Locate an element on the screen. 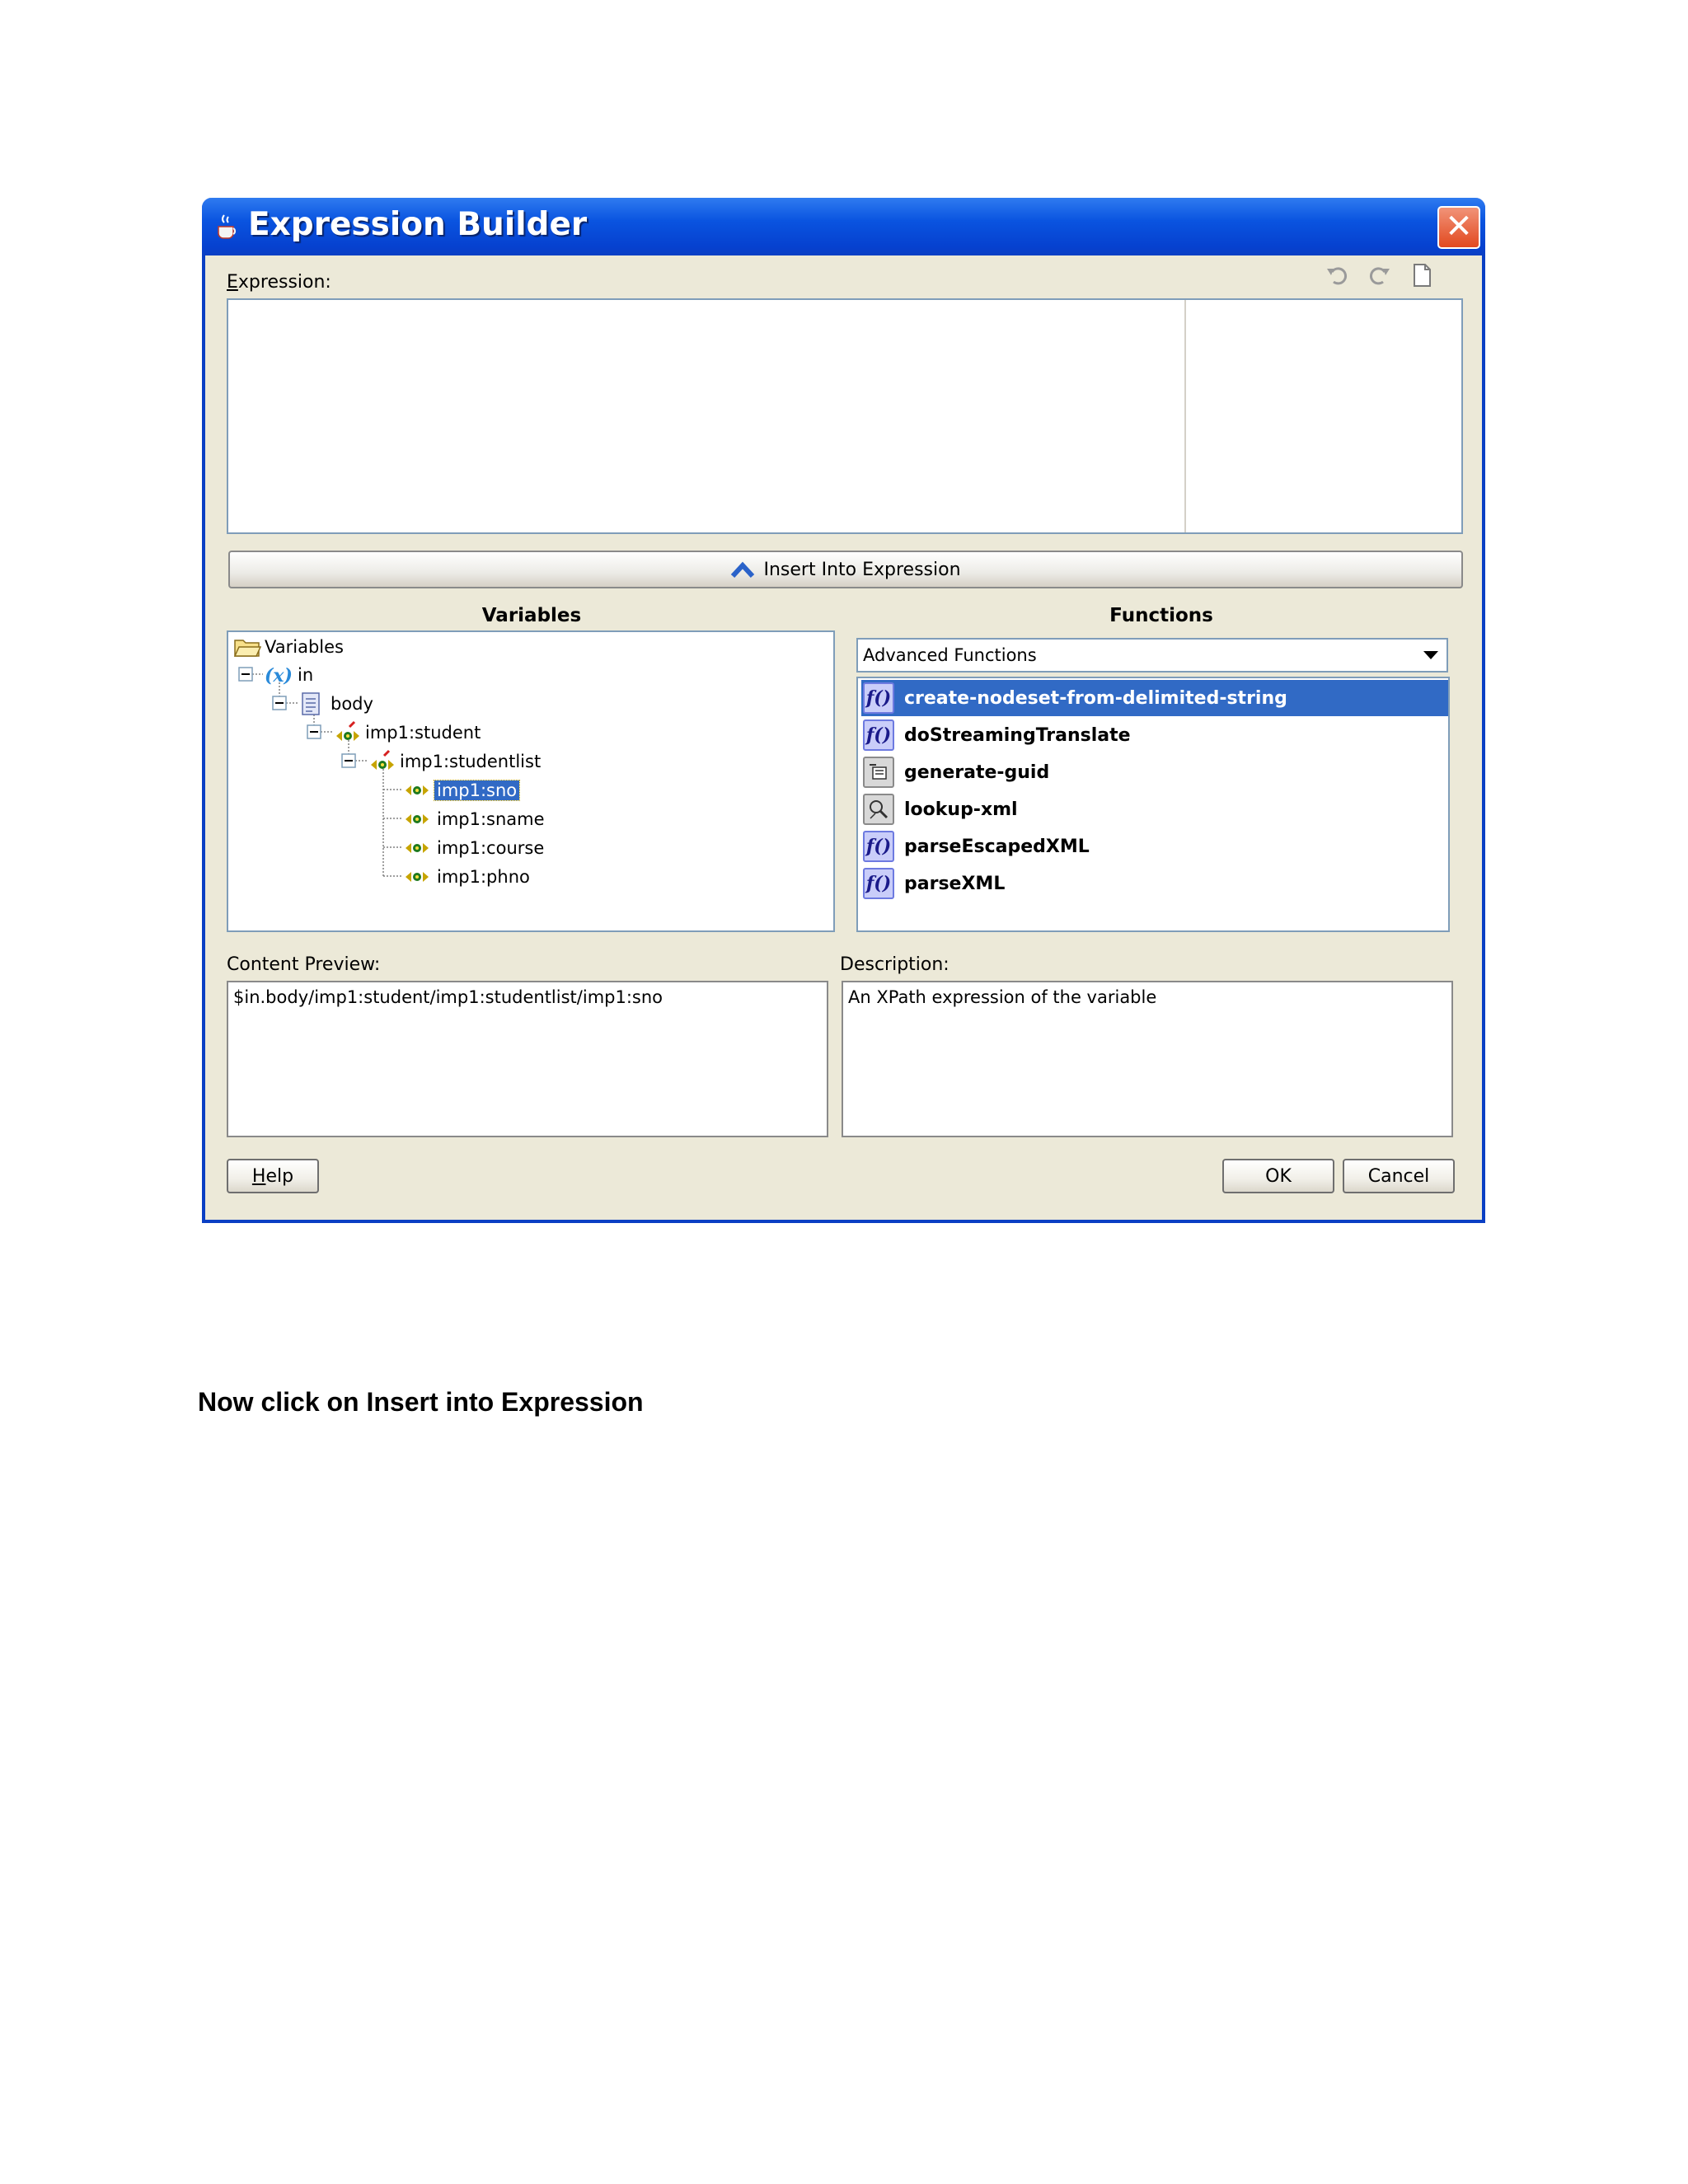 The width and height of the screenshot is (1688, 2184). function-item-label: generate-guid is located at coordinates (977, 772).